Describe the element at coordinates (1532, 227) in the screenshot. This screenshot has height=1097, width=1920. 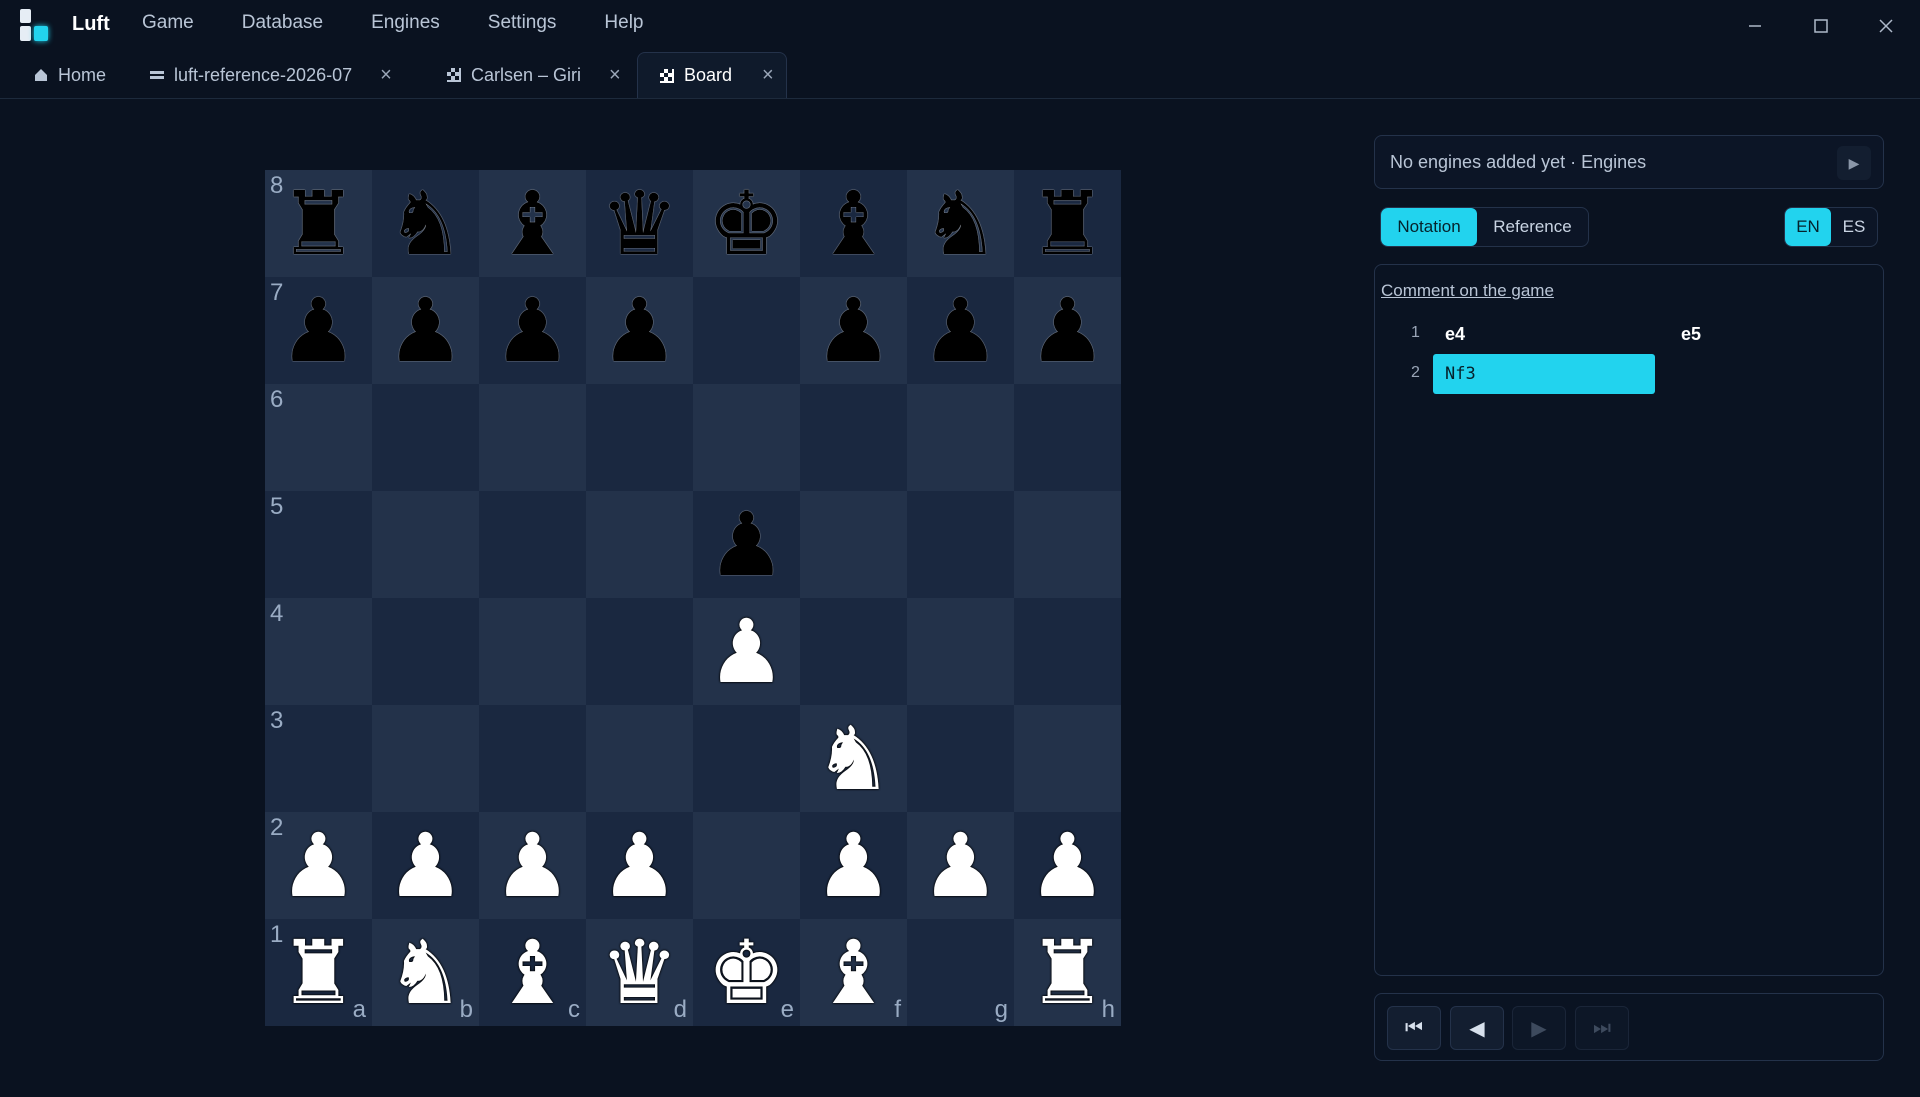
I see `tab-reference: Reference` at that location.